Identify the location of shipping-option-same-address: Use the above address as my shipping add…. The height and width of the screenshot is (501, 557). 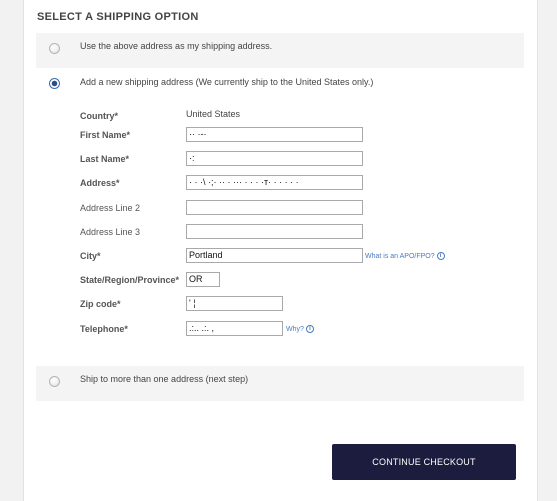
(280, 50).